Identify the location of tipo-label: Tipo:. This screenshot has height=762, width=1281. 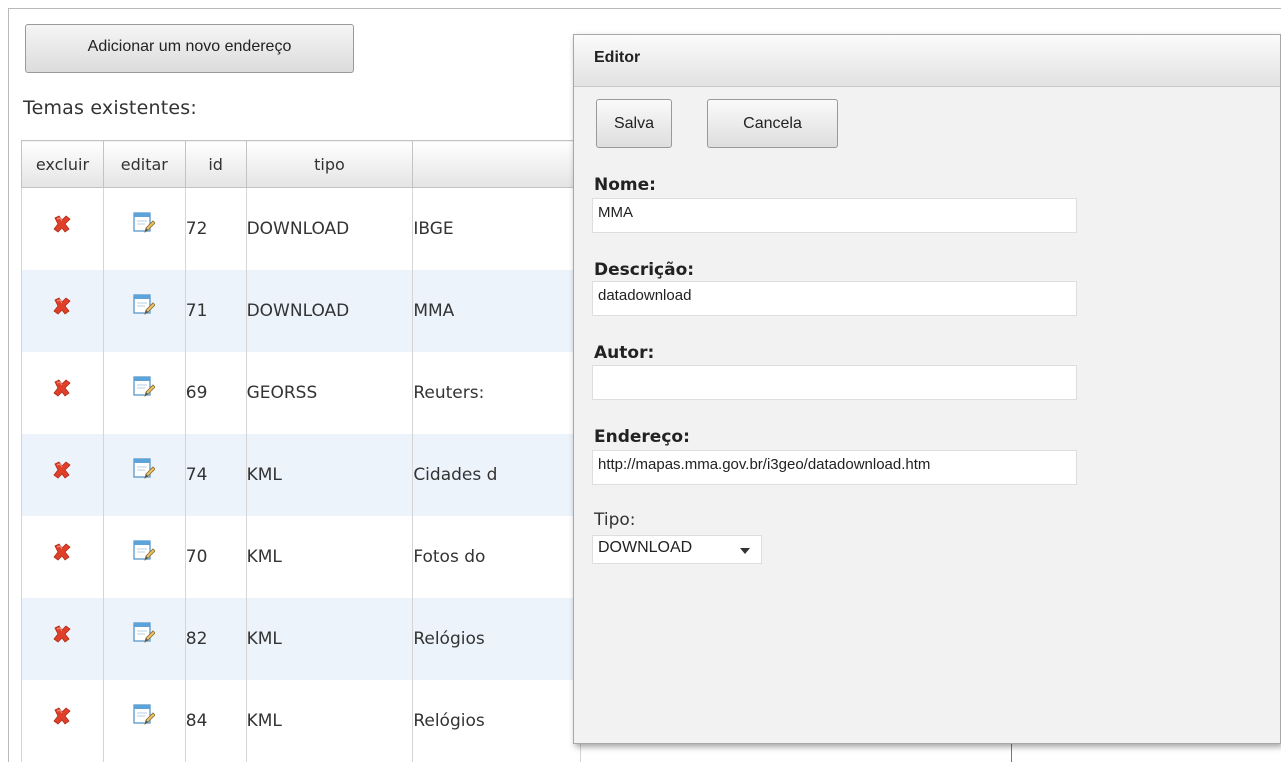
(615, 520).